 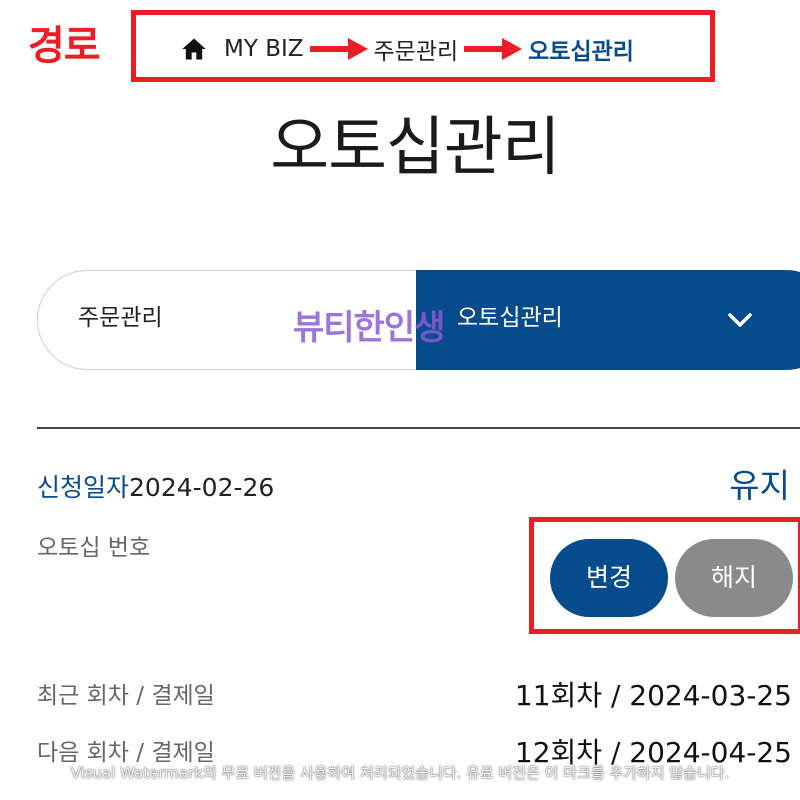 I want to click on section-divider, so click(x=418, y=428).